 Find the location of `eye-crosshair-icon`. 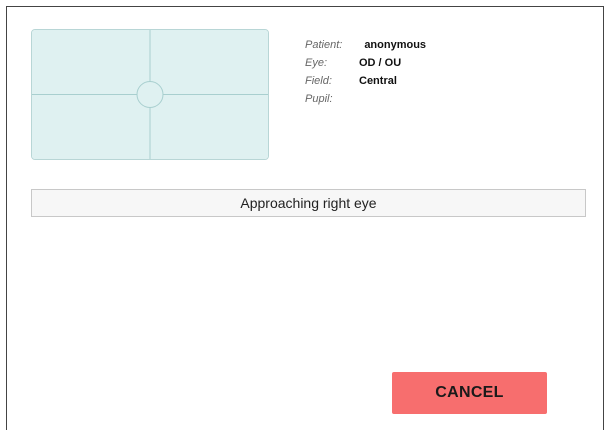

eye-crosshair-icon is located at coordinates (150, 94).